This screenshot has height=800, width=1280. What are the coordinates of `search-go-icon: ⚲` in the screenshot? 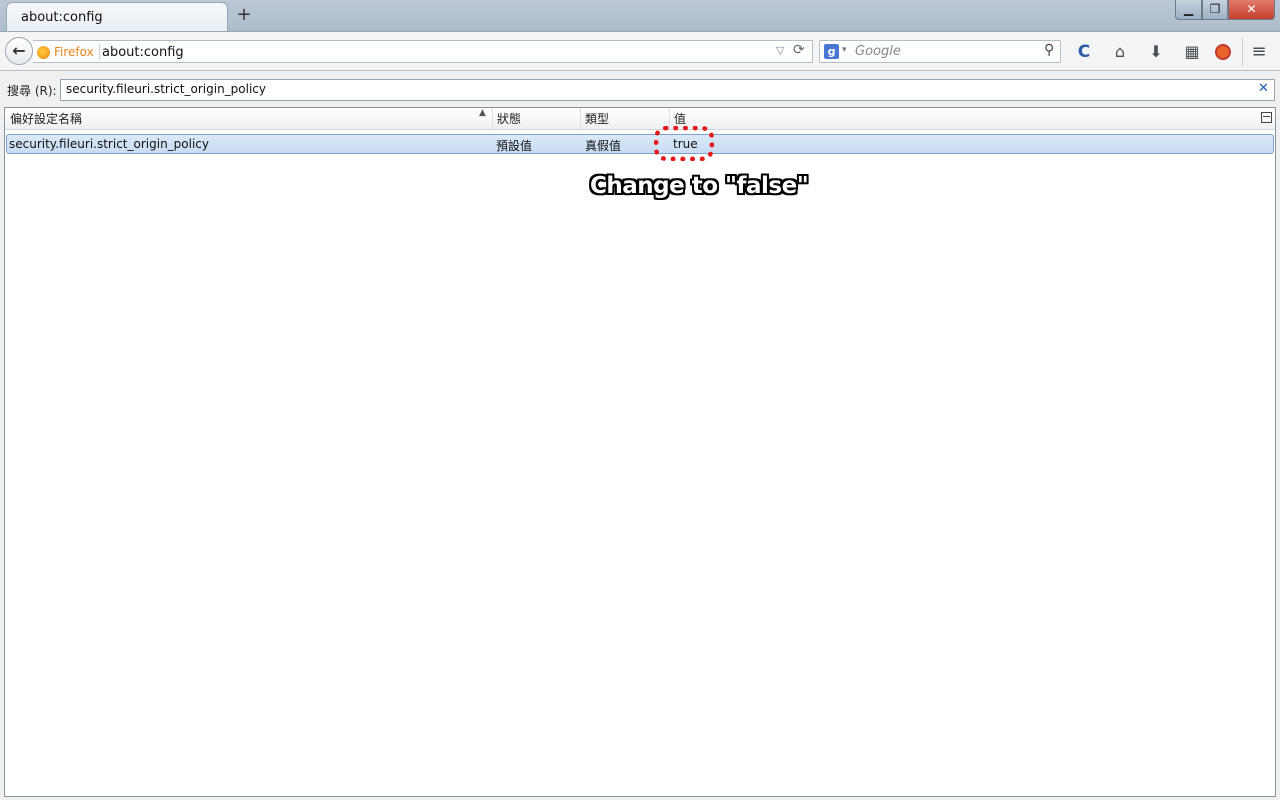 It's located at (1049, 50).